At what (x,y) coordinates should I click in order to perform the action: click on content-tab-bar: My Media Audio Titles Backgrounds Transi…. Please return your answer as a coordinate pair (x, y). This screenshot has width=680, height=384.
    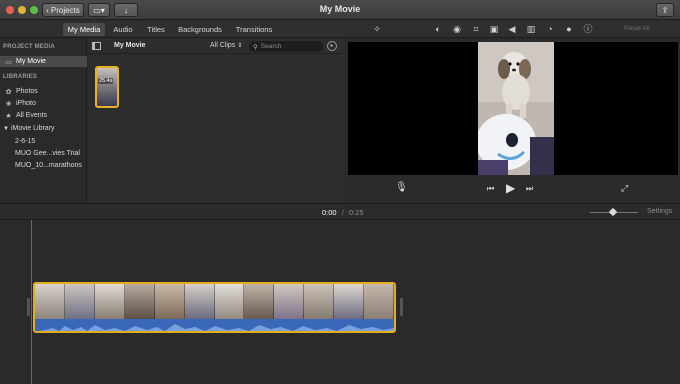
    Looking at the image, I should click on (172, 29).